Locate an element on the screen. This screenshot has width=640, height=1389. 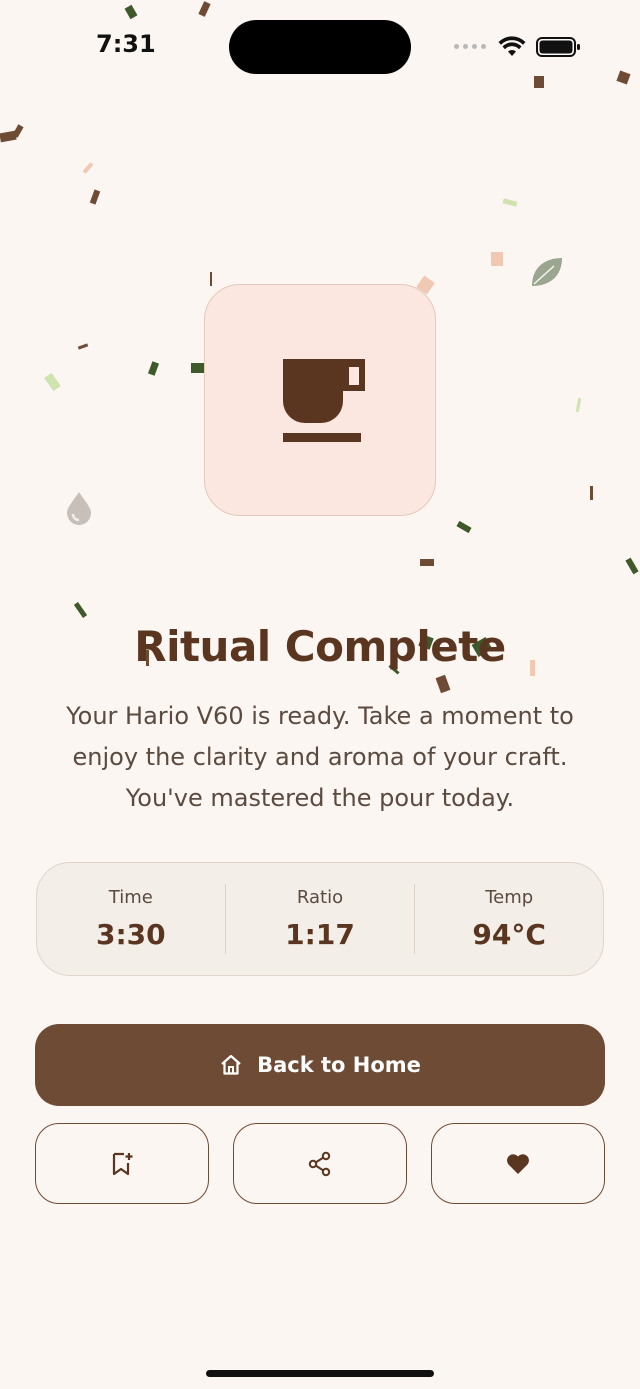
heart-icon is located at coordinates (518, 1163).